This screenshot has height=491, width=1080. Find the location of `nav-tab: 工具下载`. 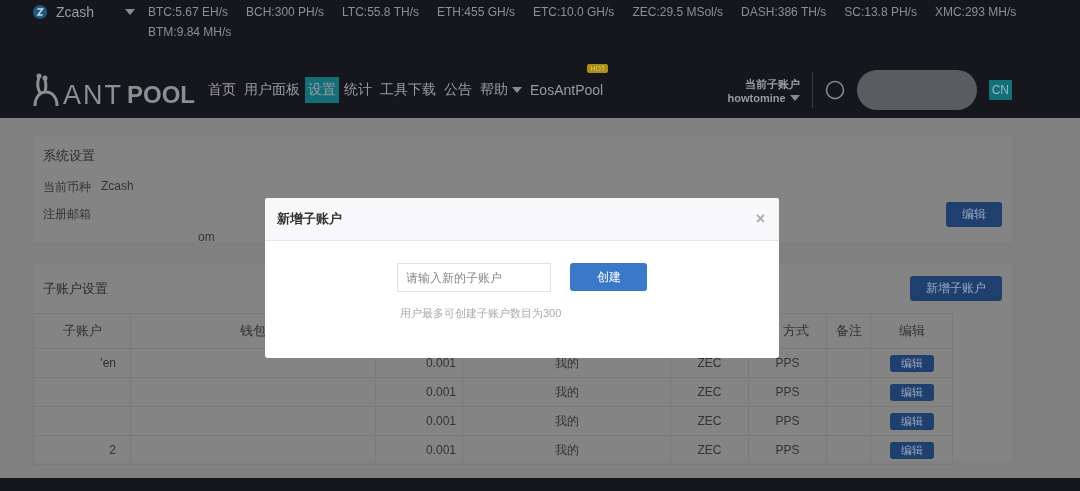

nav-tab: 工具下载 is located at coordinates (408, 90).